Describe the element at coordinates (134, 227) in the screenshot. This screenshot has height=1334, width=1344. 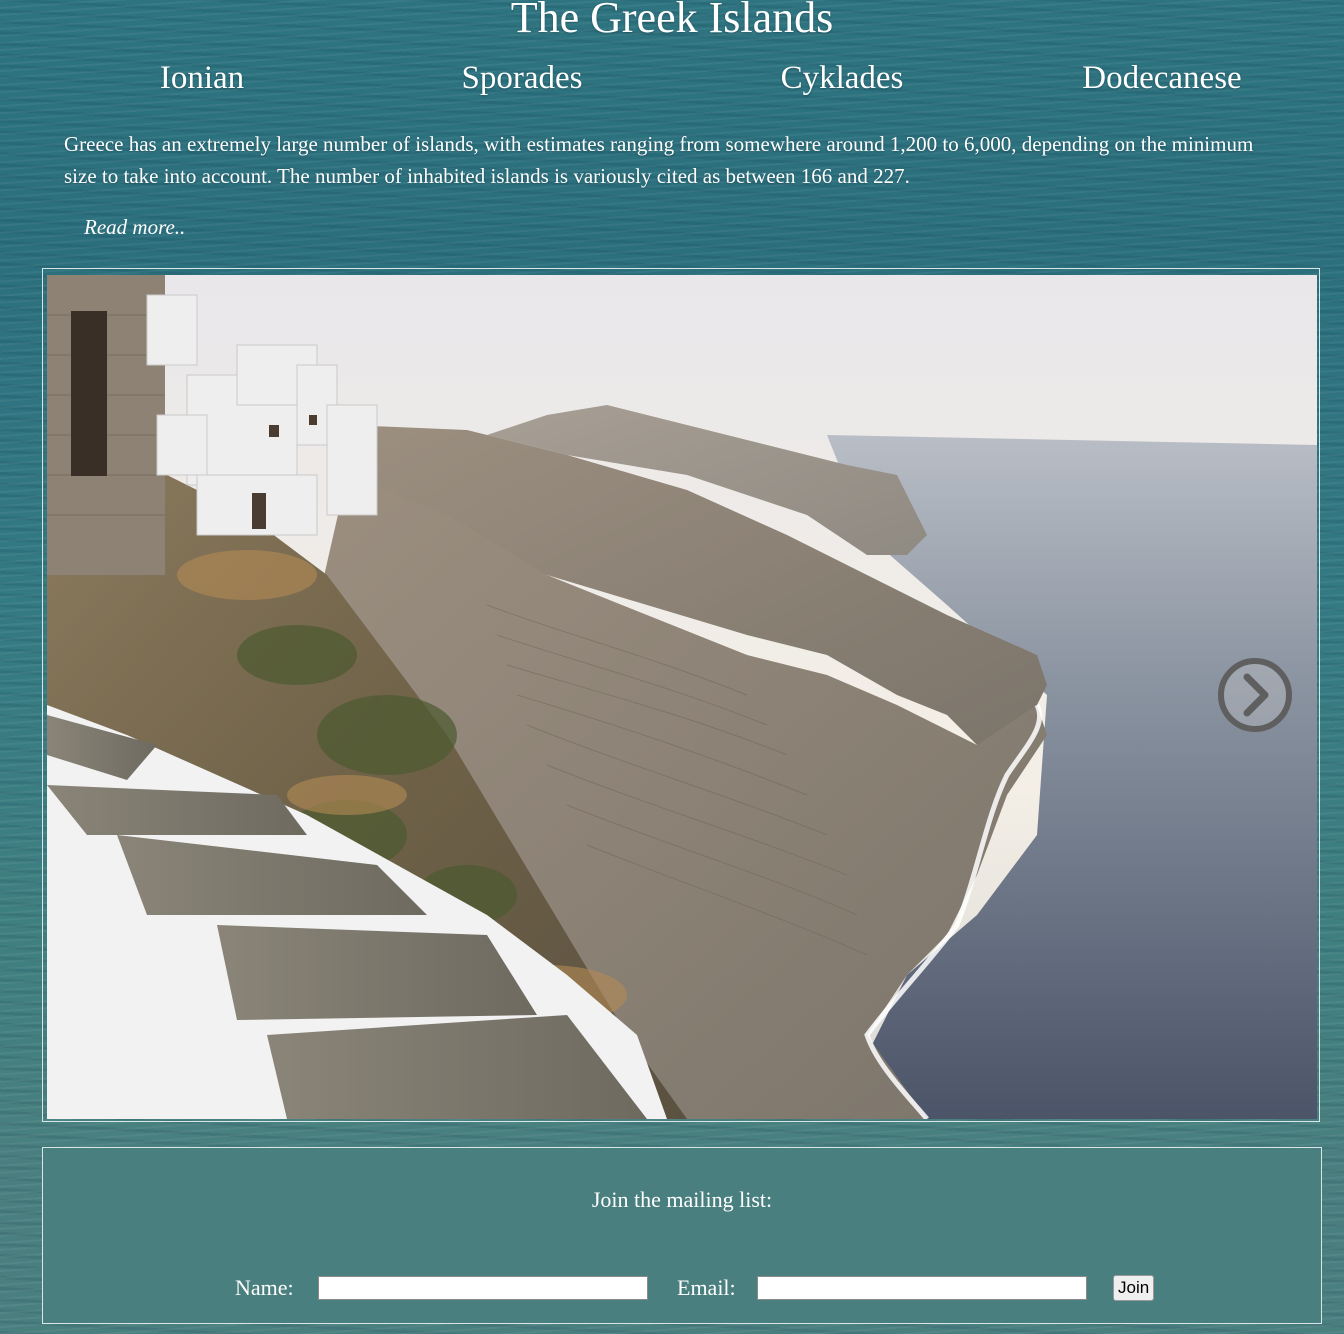
I see `read-more-link: Read more..` at that location.